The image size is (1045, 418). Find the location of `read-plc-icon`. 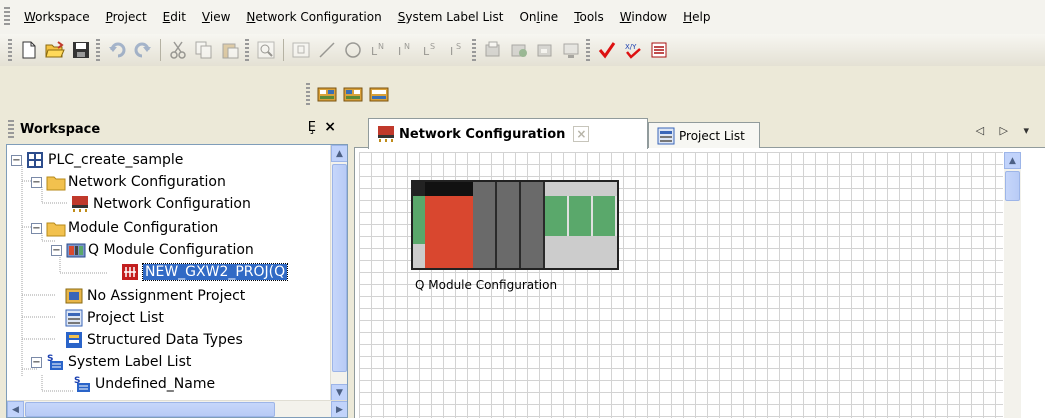

read-plc-icon is located at coordinates (519, 50).